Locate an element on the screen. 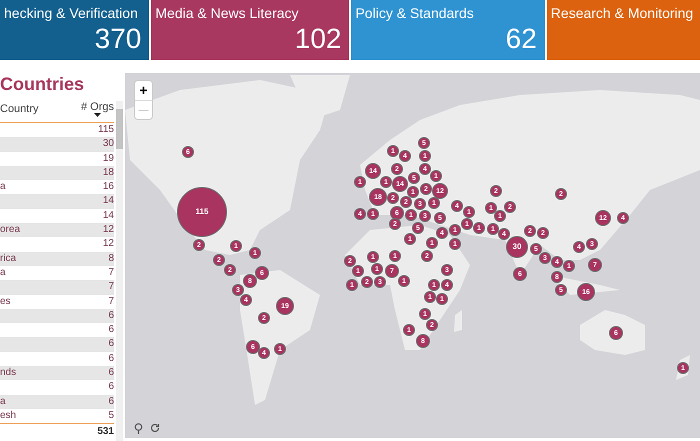 This screenshot has height=441, width=700. table-cell: 16 is located at coordinates (108, 187).